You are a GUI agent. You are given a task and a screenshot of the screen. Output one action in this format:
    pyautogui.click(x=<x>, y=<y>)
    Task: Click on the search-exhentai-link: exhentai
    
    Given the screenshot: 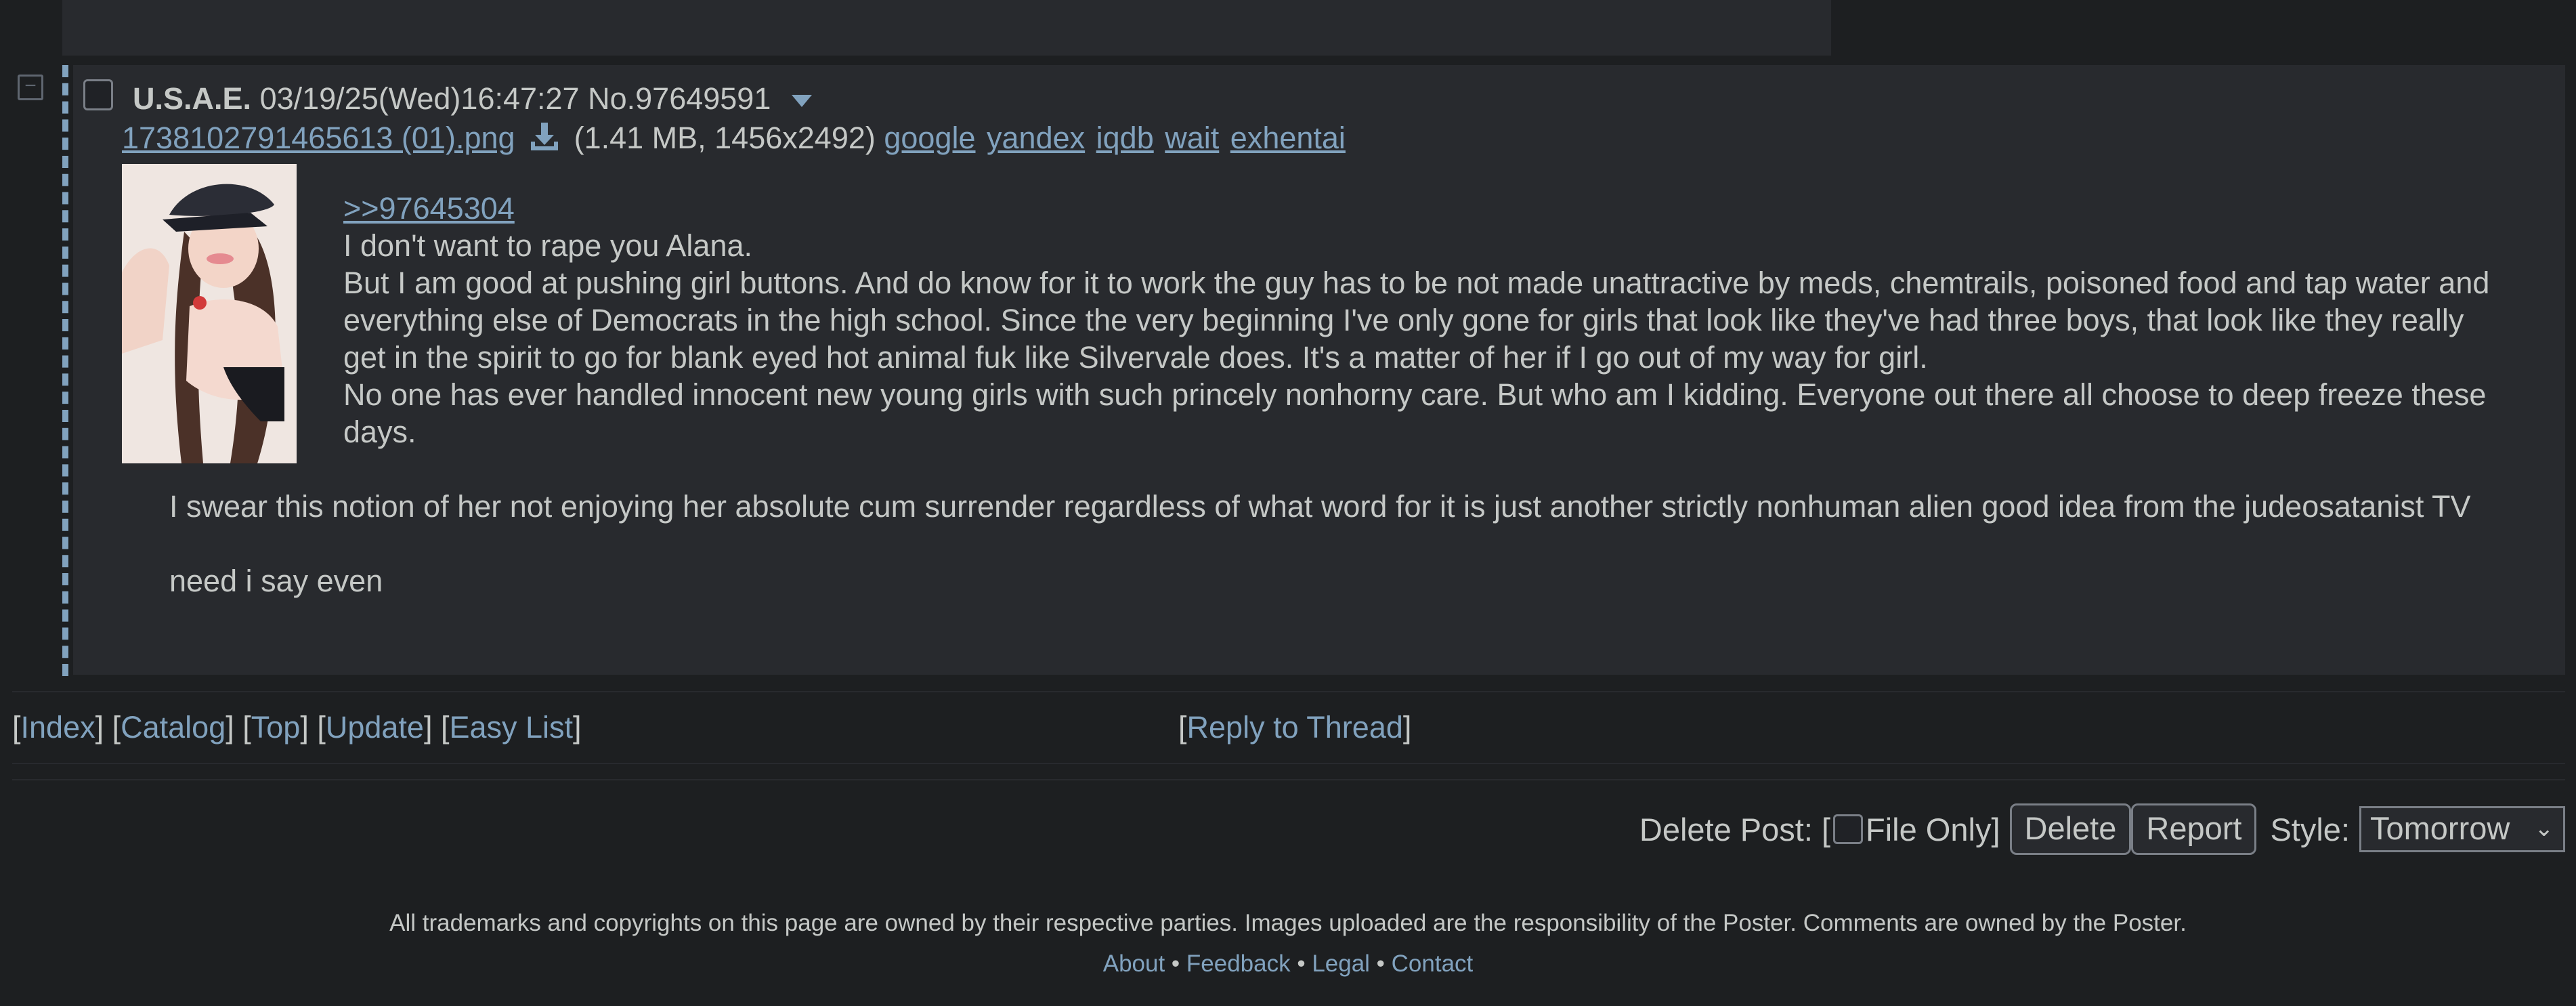 What is the action you would take?
    pyautogui.click(x=1288, y=138)
    